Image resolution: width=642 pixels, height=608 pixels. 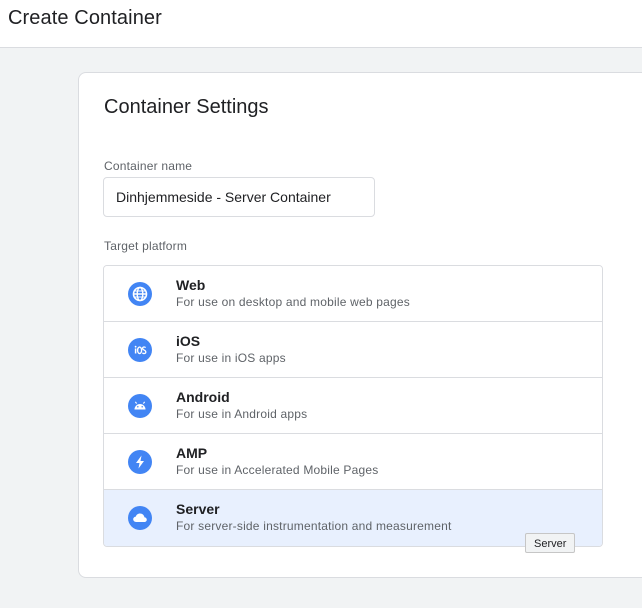 I want to click on platform-name: AMP, so click(x=192, y=453).